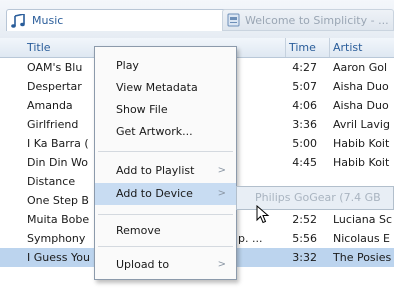  I want to click on track-artist: The Posies, so click(362, 257).